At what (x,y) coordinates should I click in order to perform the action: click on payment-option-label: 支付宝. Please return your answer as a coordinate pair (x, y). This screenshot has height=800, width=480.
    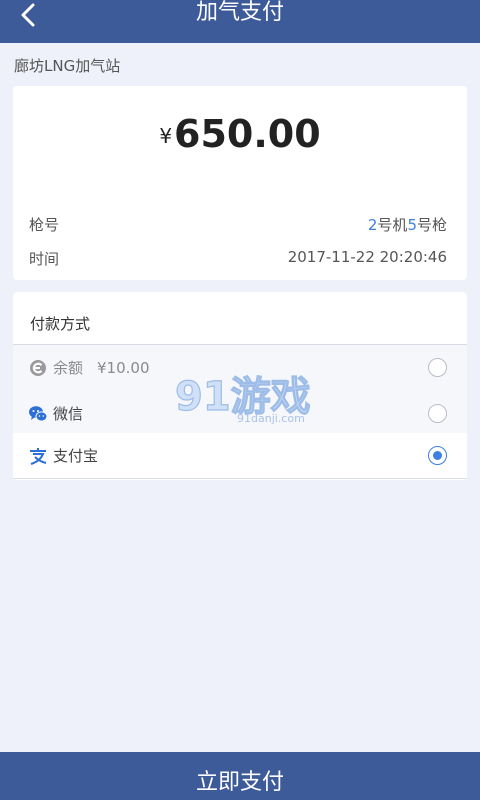
    Looking at the image, I should click on (76, 456).